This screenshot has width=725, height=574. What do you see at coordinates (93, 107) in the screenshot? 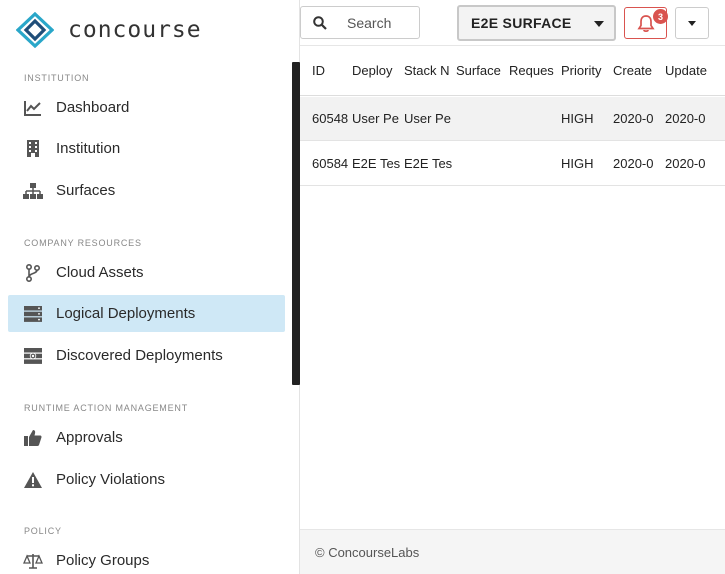
I see `sidebar-item-label: Dashboard` at bounding box center [93, 107].